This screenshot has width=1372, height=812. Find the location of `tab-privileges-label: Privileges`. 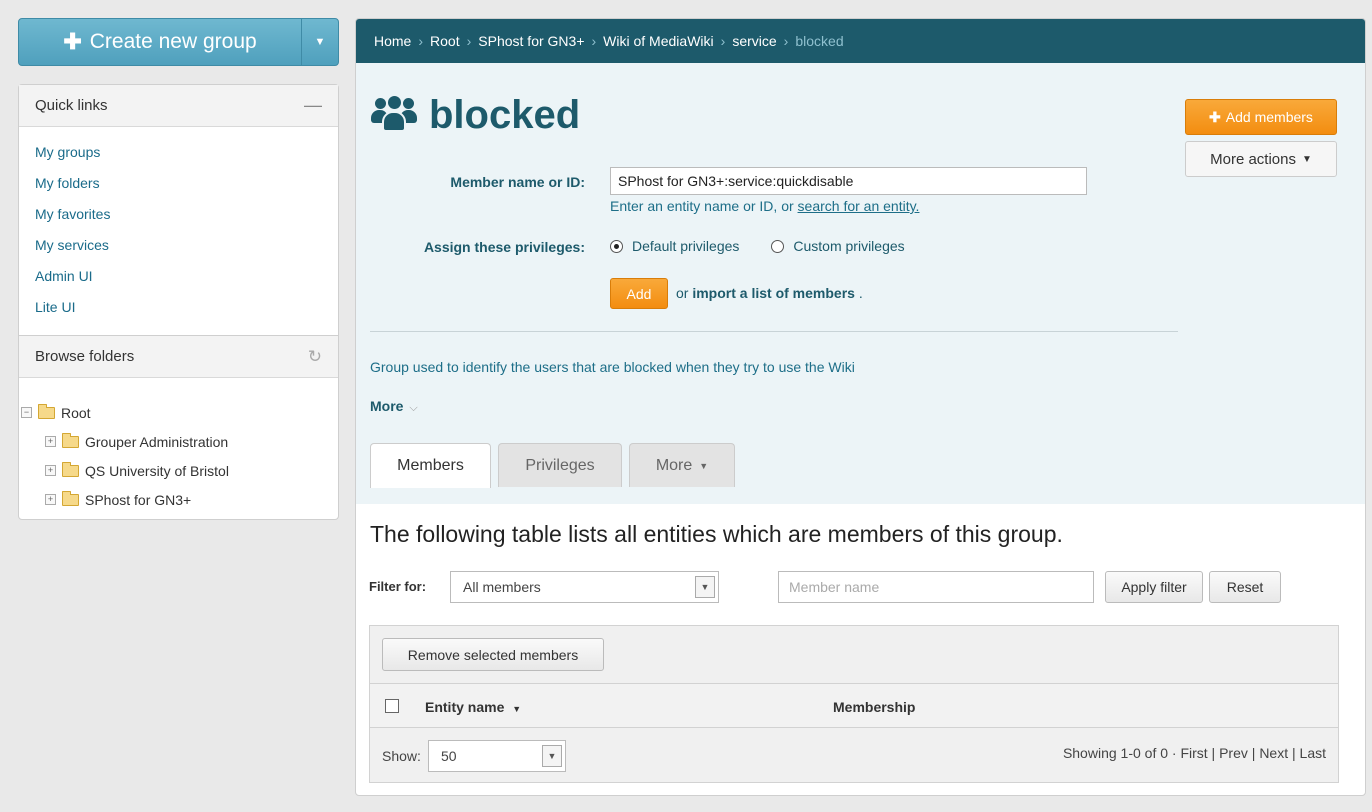

tab-privileges-label: Privileges is located at coordinates (560, 465).